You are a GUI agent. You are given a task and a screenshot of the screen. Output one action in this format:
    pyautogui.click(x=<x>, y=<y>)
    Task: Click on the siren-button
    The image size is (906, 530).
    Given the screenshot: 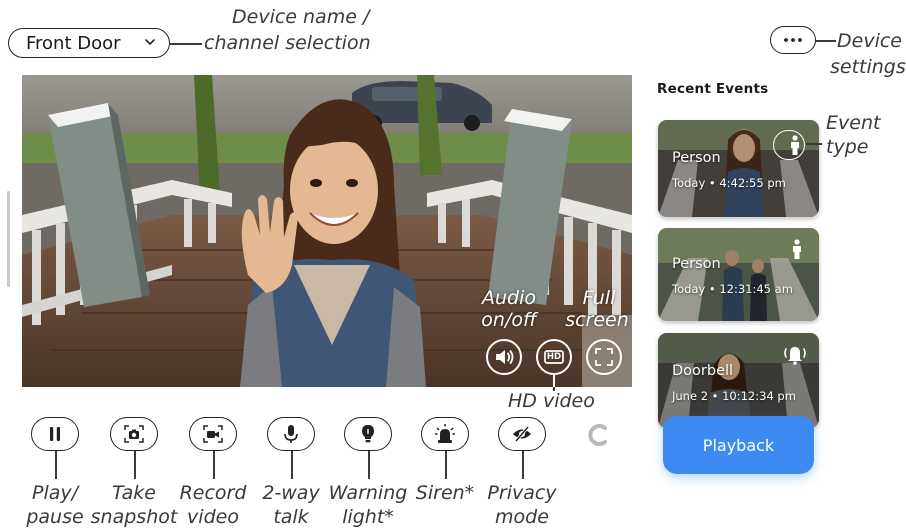 What is the action you would take?
    pyautogui.click(x=445, y=434)
    